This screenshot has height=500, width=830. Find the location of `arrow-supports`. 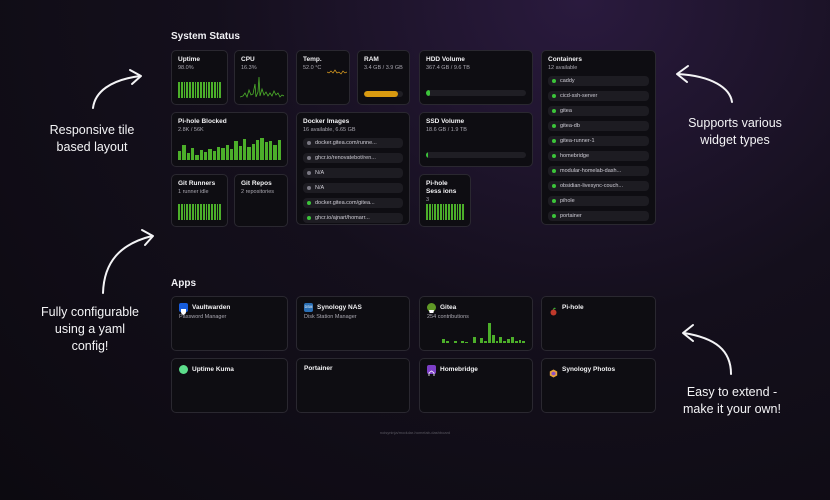

arrow-supports is located at coordinates (705, 88).